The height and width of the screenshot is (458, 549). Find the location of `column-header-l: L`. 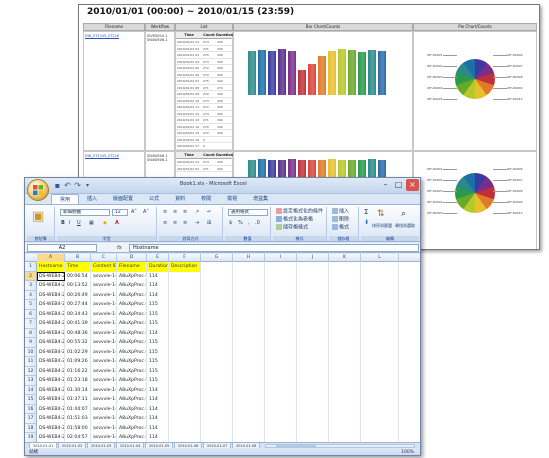

column-header-l: L is located at coordinates (380, 258).